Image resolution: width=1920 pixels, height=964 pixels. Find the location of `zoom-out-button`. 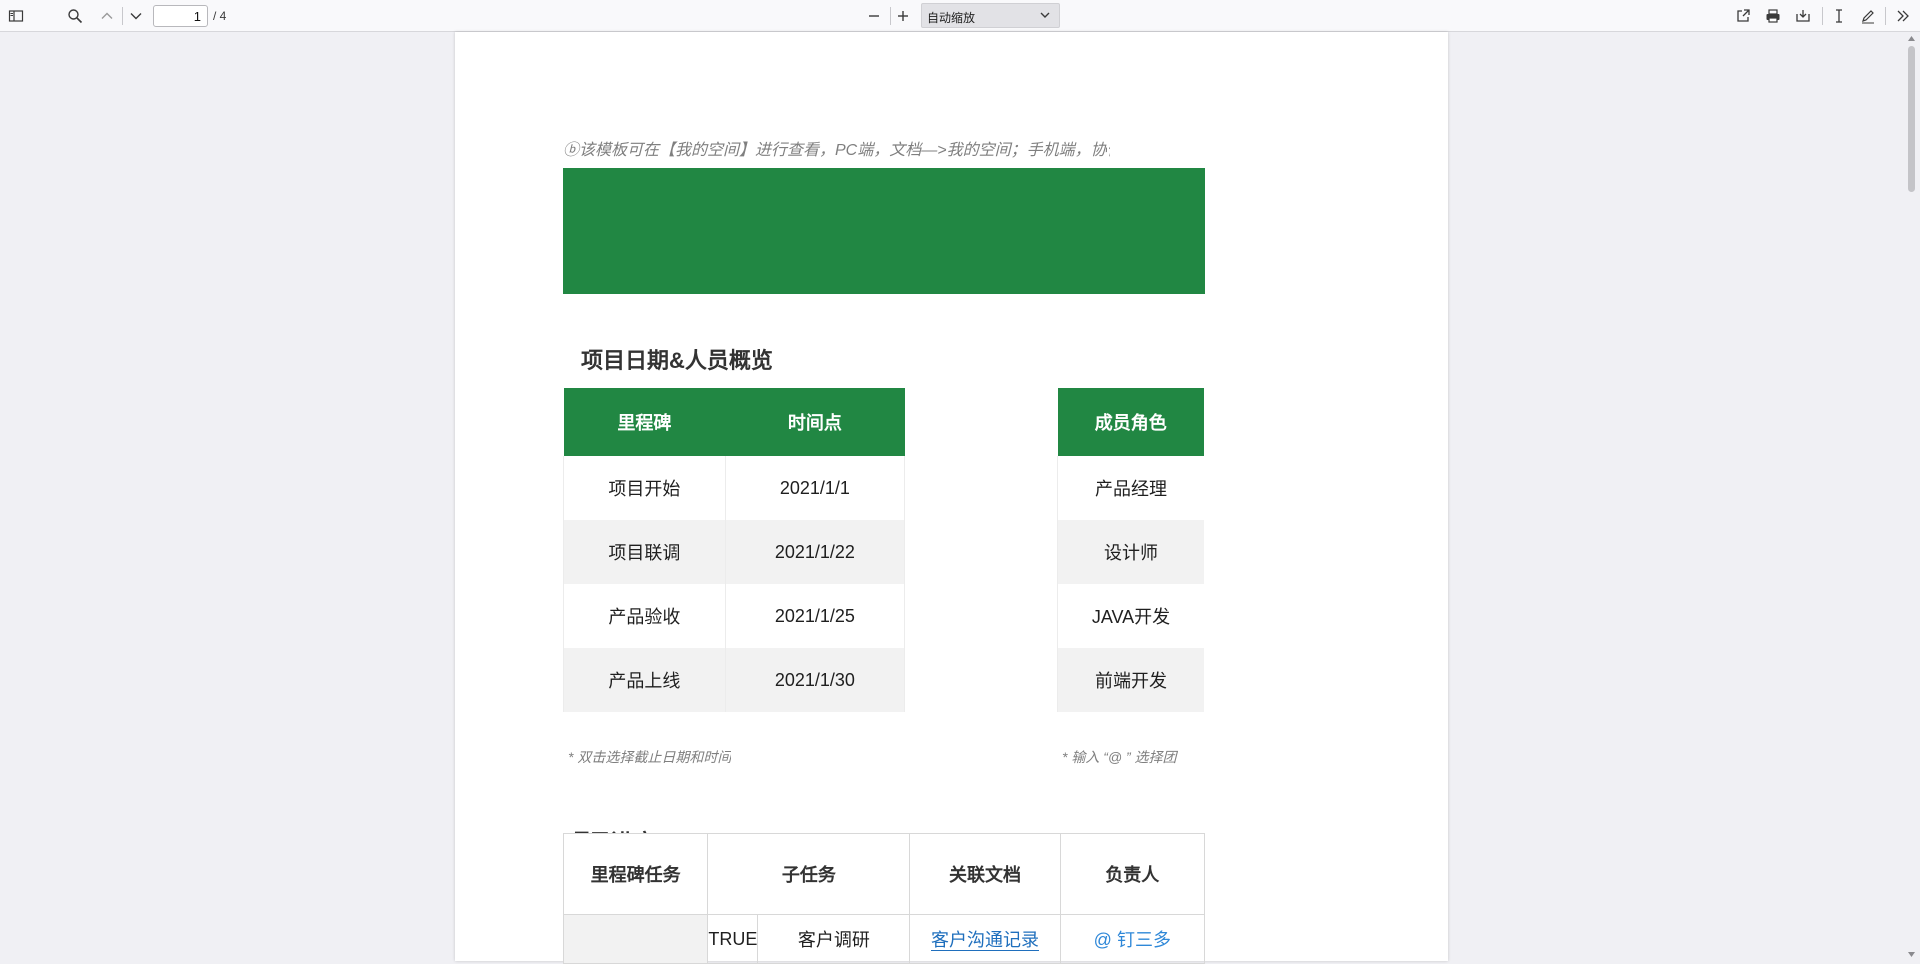

zoom-out-button is located at coordinates (874, 16).